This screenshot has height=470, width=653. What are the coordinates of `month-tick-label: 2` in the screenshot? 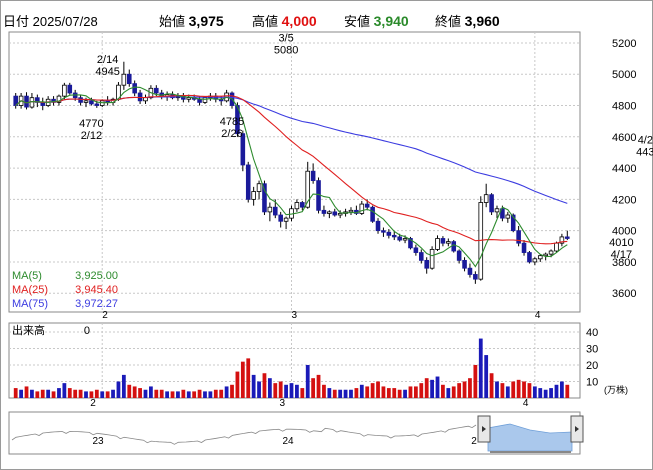 It's located at (105, 315).